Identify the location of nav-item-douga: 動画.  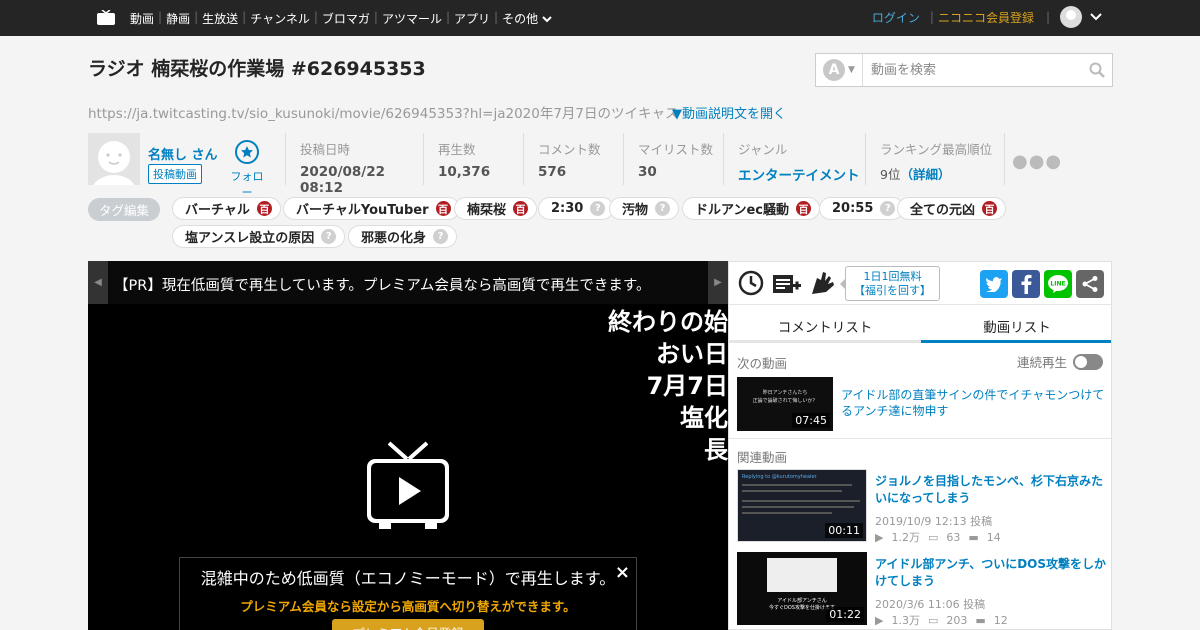
(142, 18).